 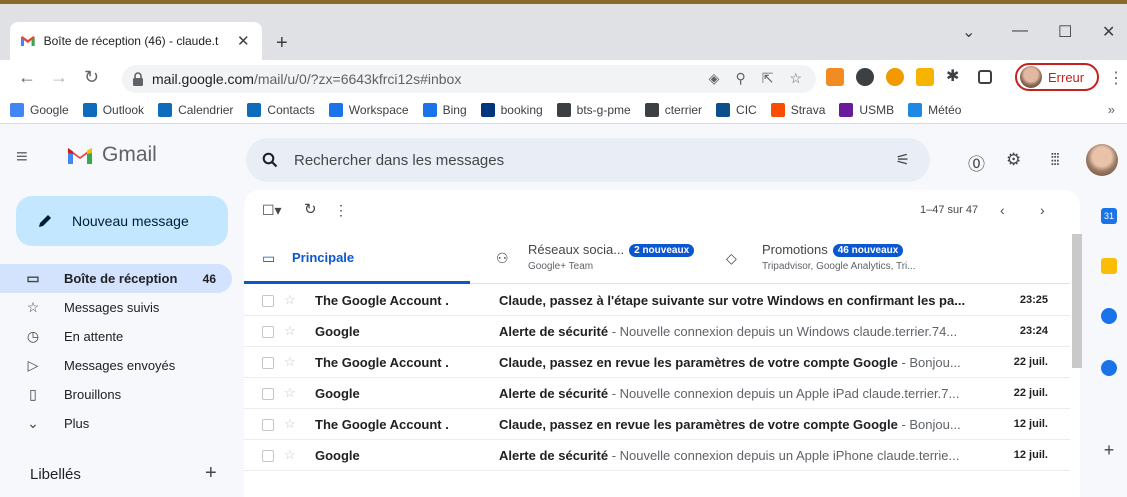 I want to click on search-icon, so click(x=270, y=160).